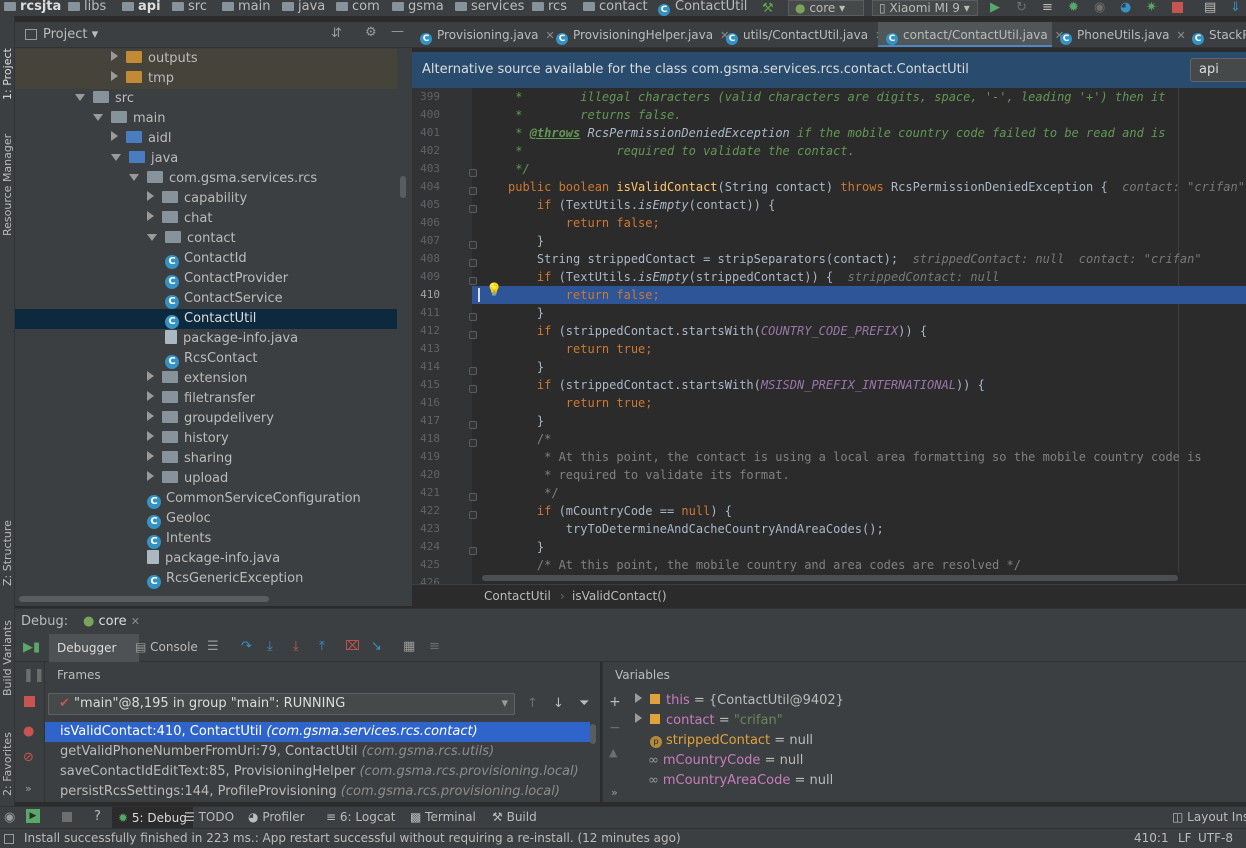 The height and width of the screenshot is (848, 1246). I want to click on tab-console: ▤ Console, so click(166, 647).